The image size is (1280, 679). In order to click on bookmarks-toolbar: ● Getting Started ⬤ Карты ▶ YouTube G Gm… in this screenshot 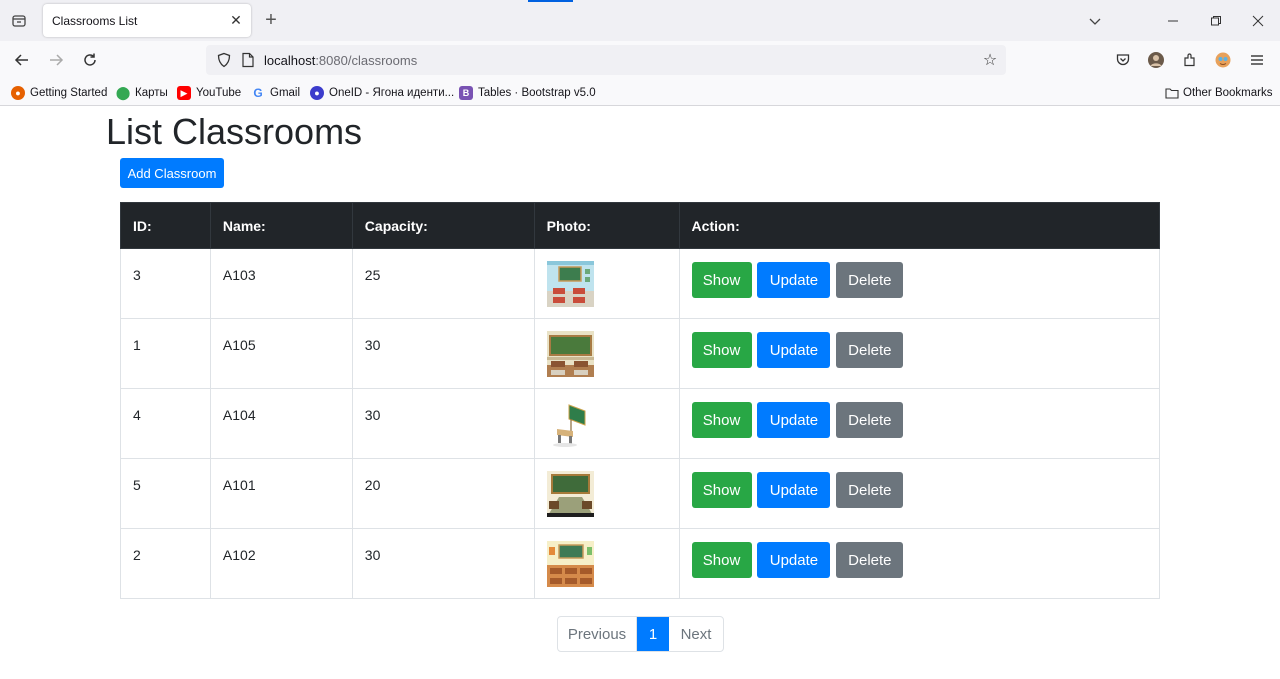, I will do `click(640, 92)`.